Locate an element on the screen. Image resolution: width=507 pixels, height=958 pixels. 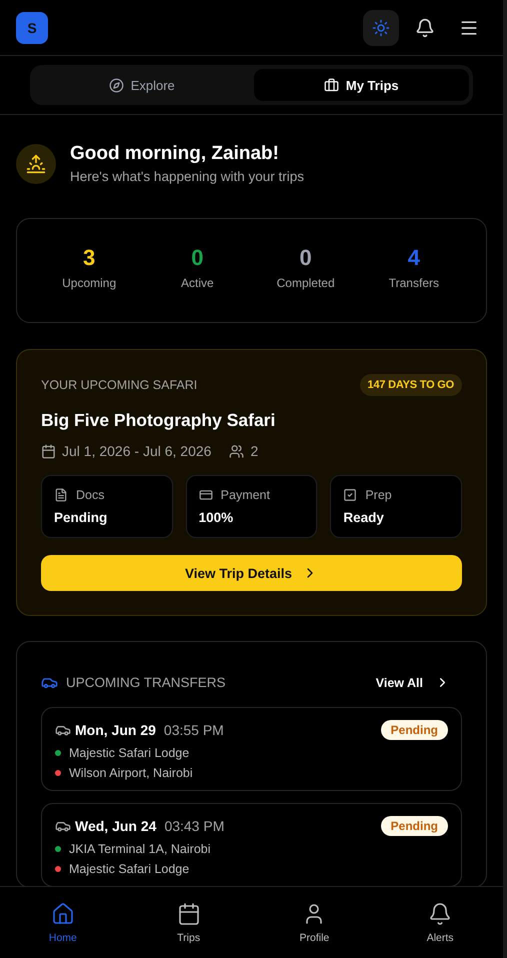
stat-label: Transfers is located at coordinates (413, 283).